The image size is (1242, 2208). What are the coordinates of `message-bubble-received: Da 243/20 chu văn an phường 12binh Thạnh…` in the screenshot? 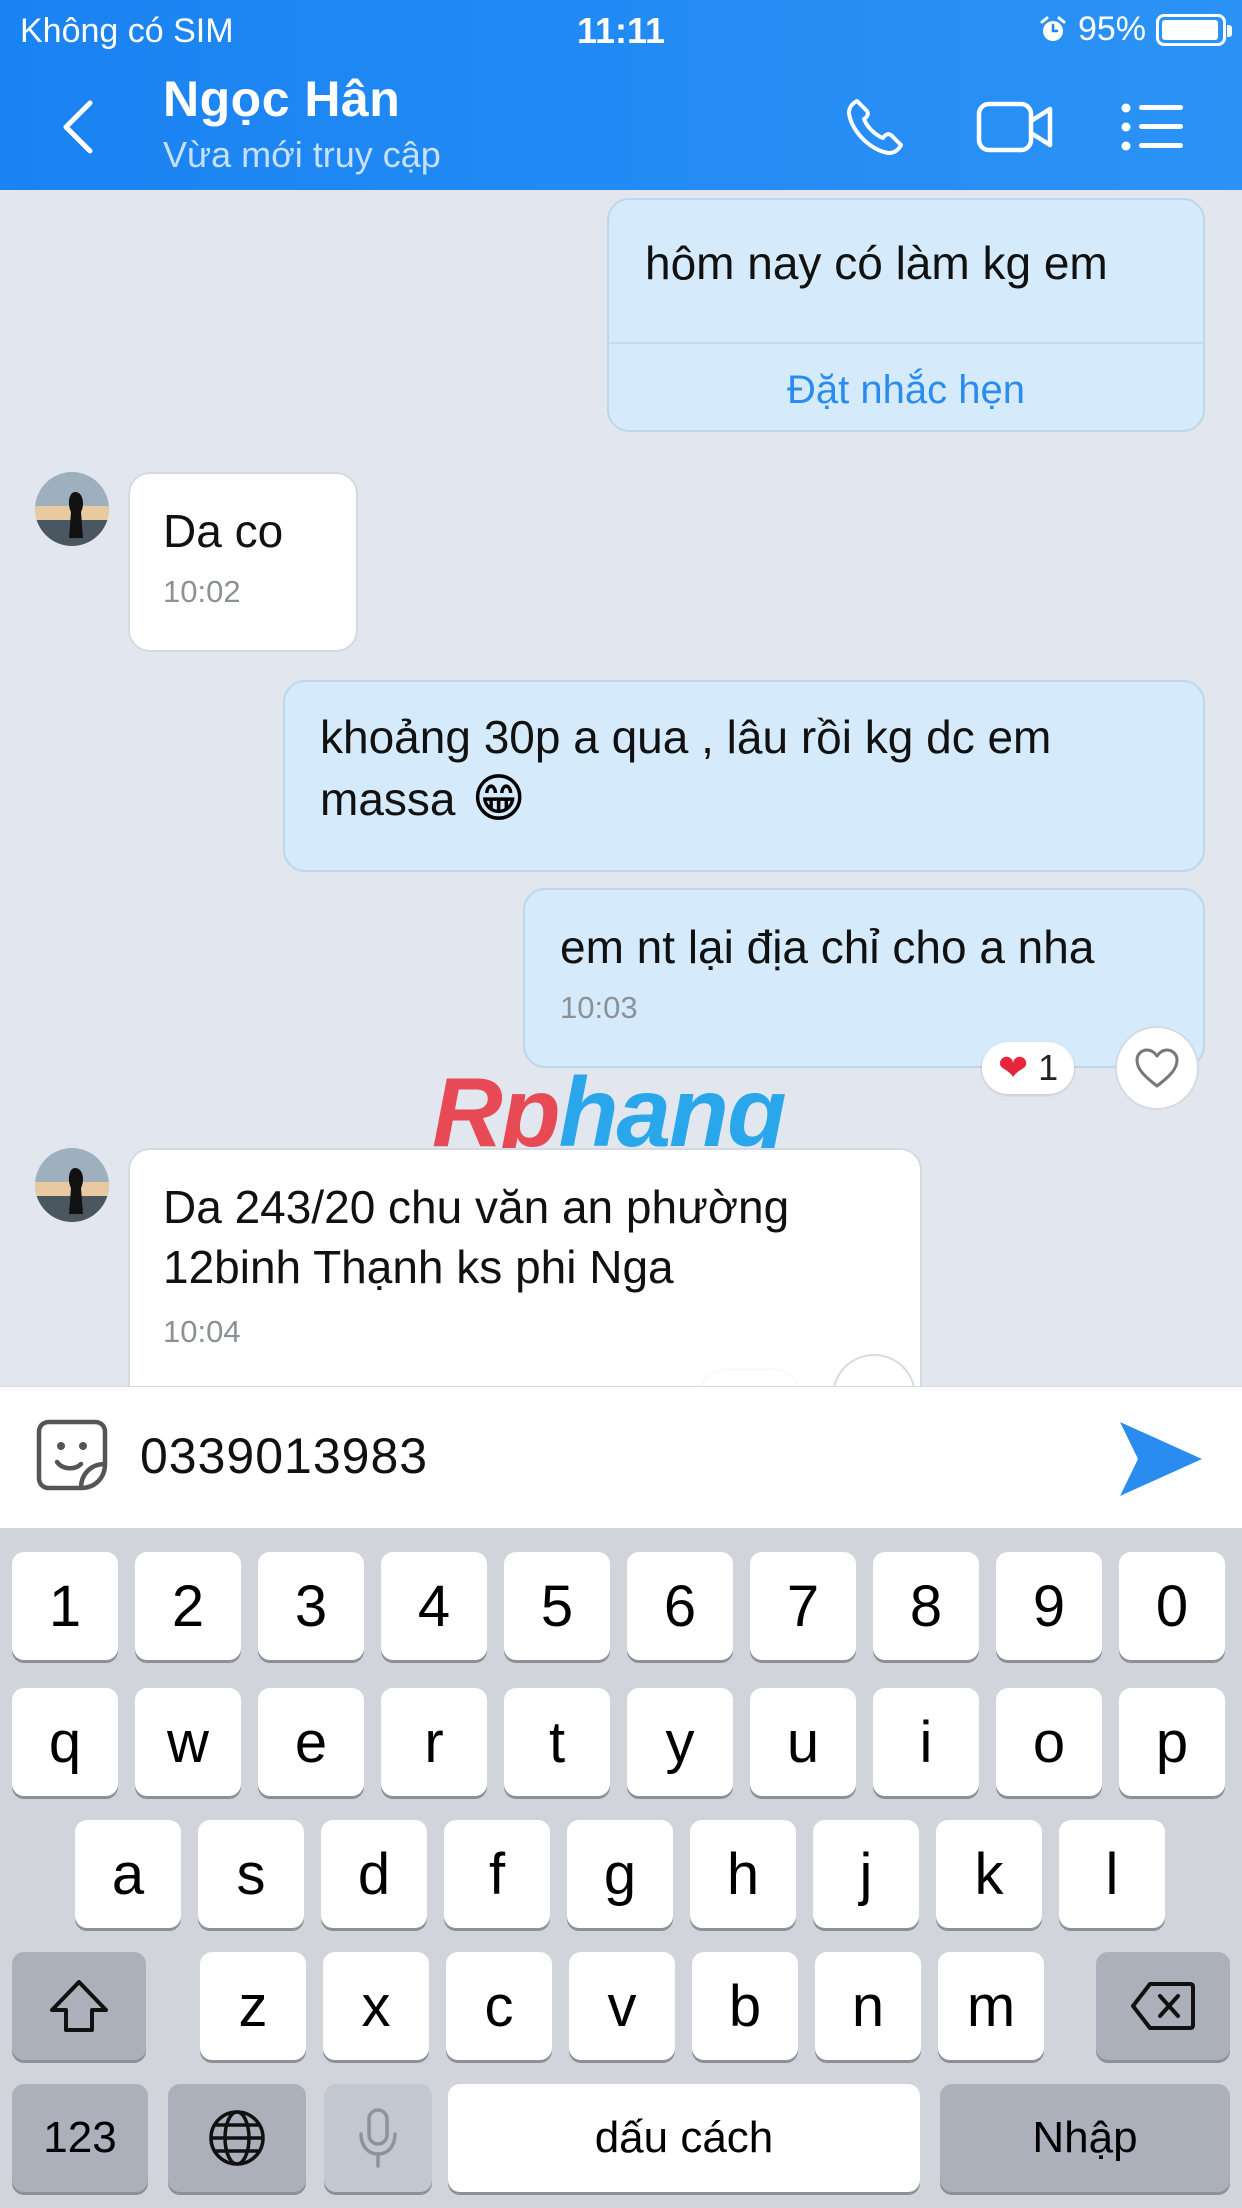 It's located at (525, 1267).